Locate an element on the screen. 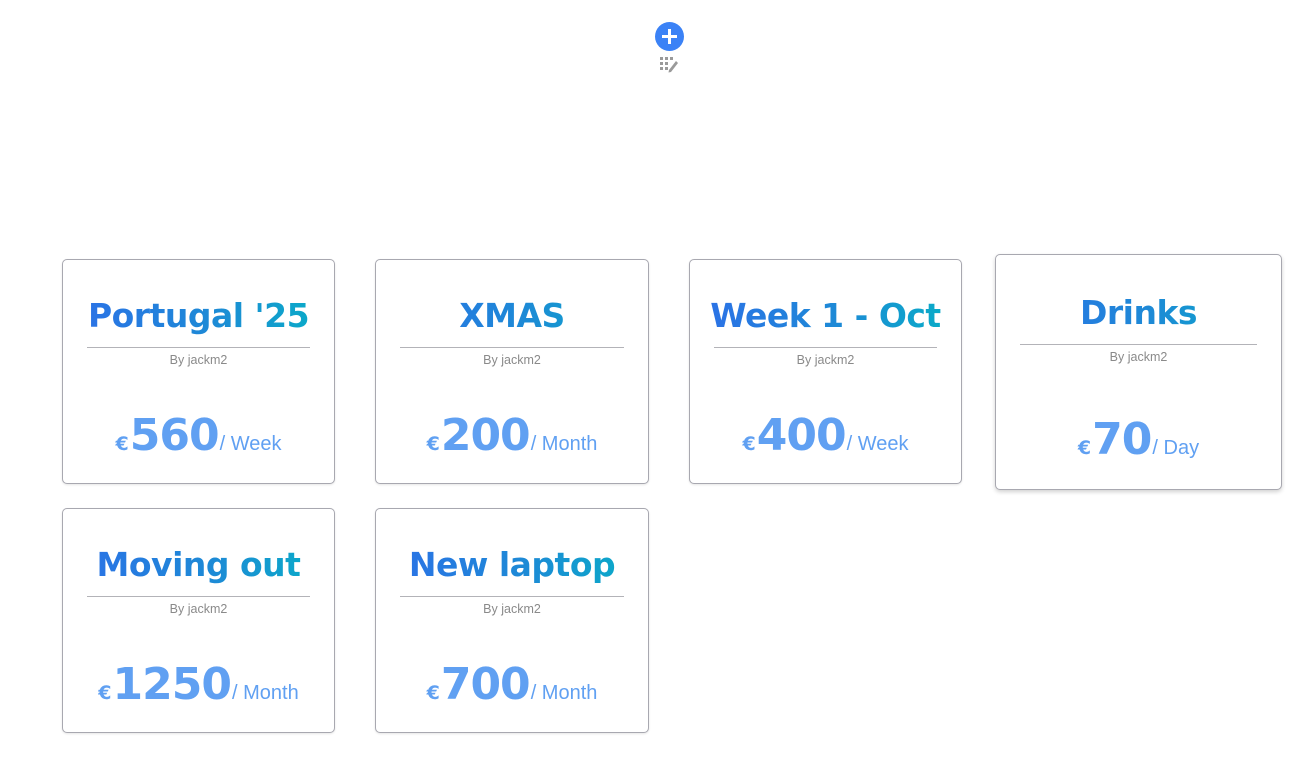 The width and height of the screenshot is (1313, 775). plus-icon is located at coordinates (669, 36).